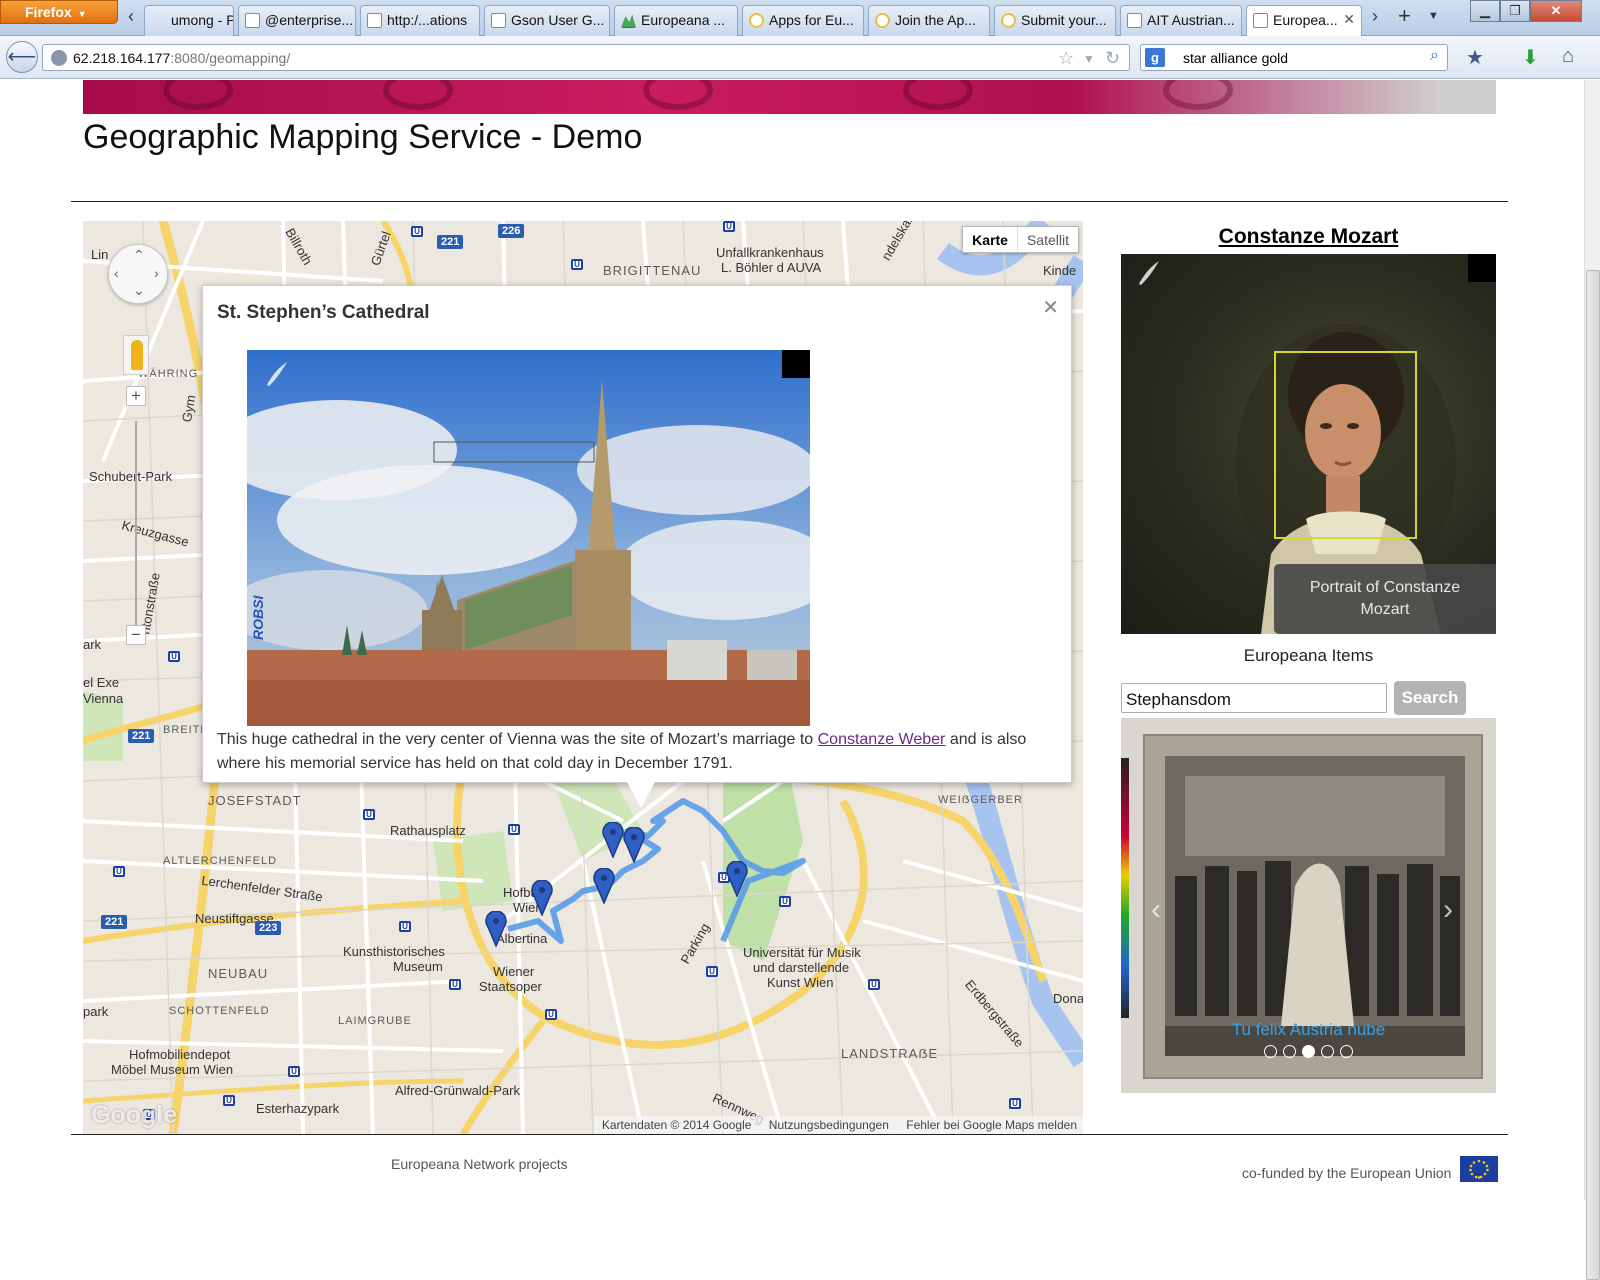  Describe the element at coordinates (1089, 59) in the screenshot. I see `history-dropdown-icon: ▼` at that location.